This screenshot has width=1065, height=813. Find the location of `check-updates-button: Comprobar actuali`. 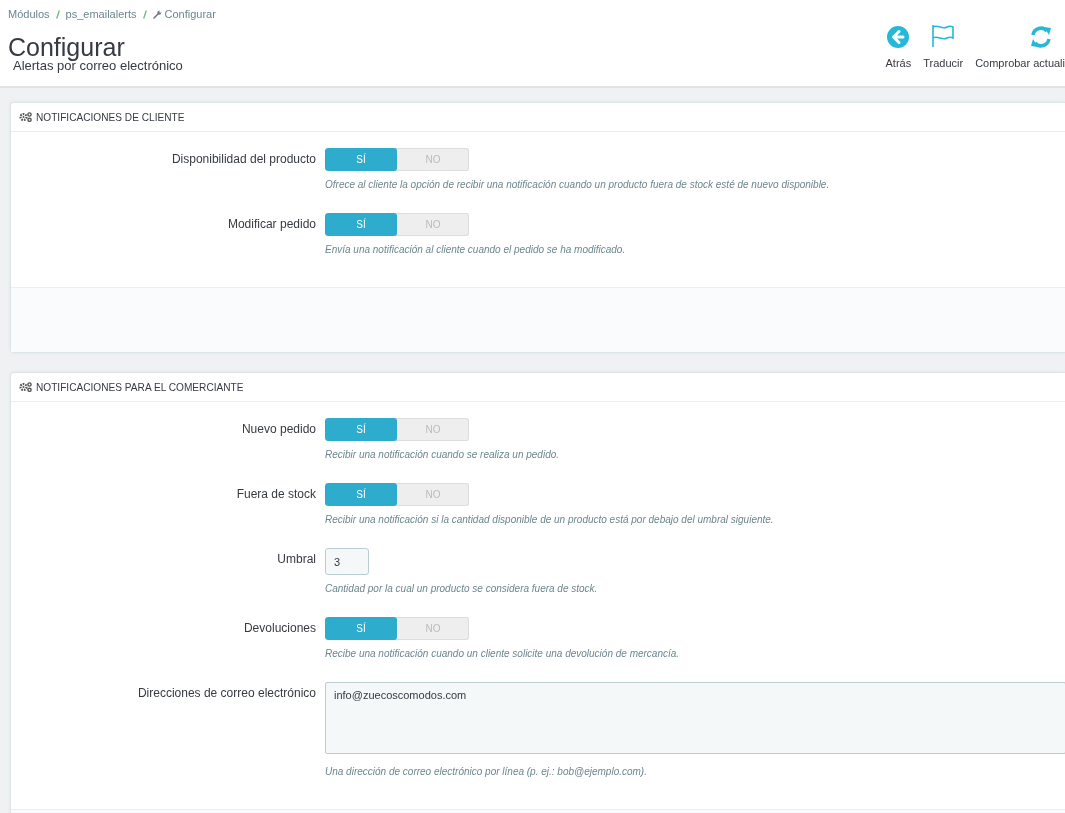

check-updates-button: Comprobar actuali is located at coordinates (1017, 45).